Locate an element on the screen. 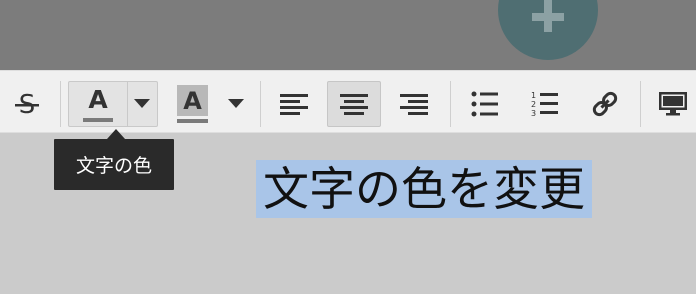 This screenshot has width=696, height=294. strikethrough-icon: S is located at coordinates (27, 104).